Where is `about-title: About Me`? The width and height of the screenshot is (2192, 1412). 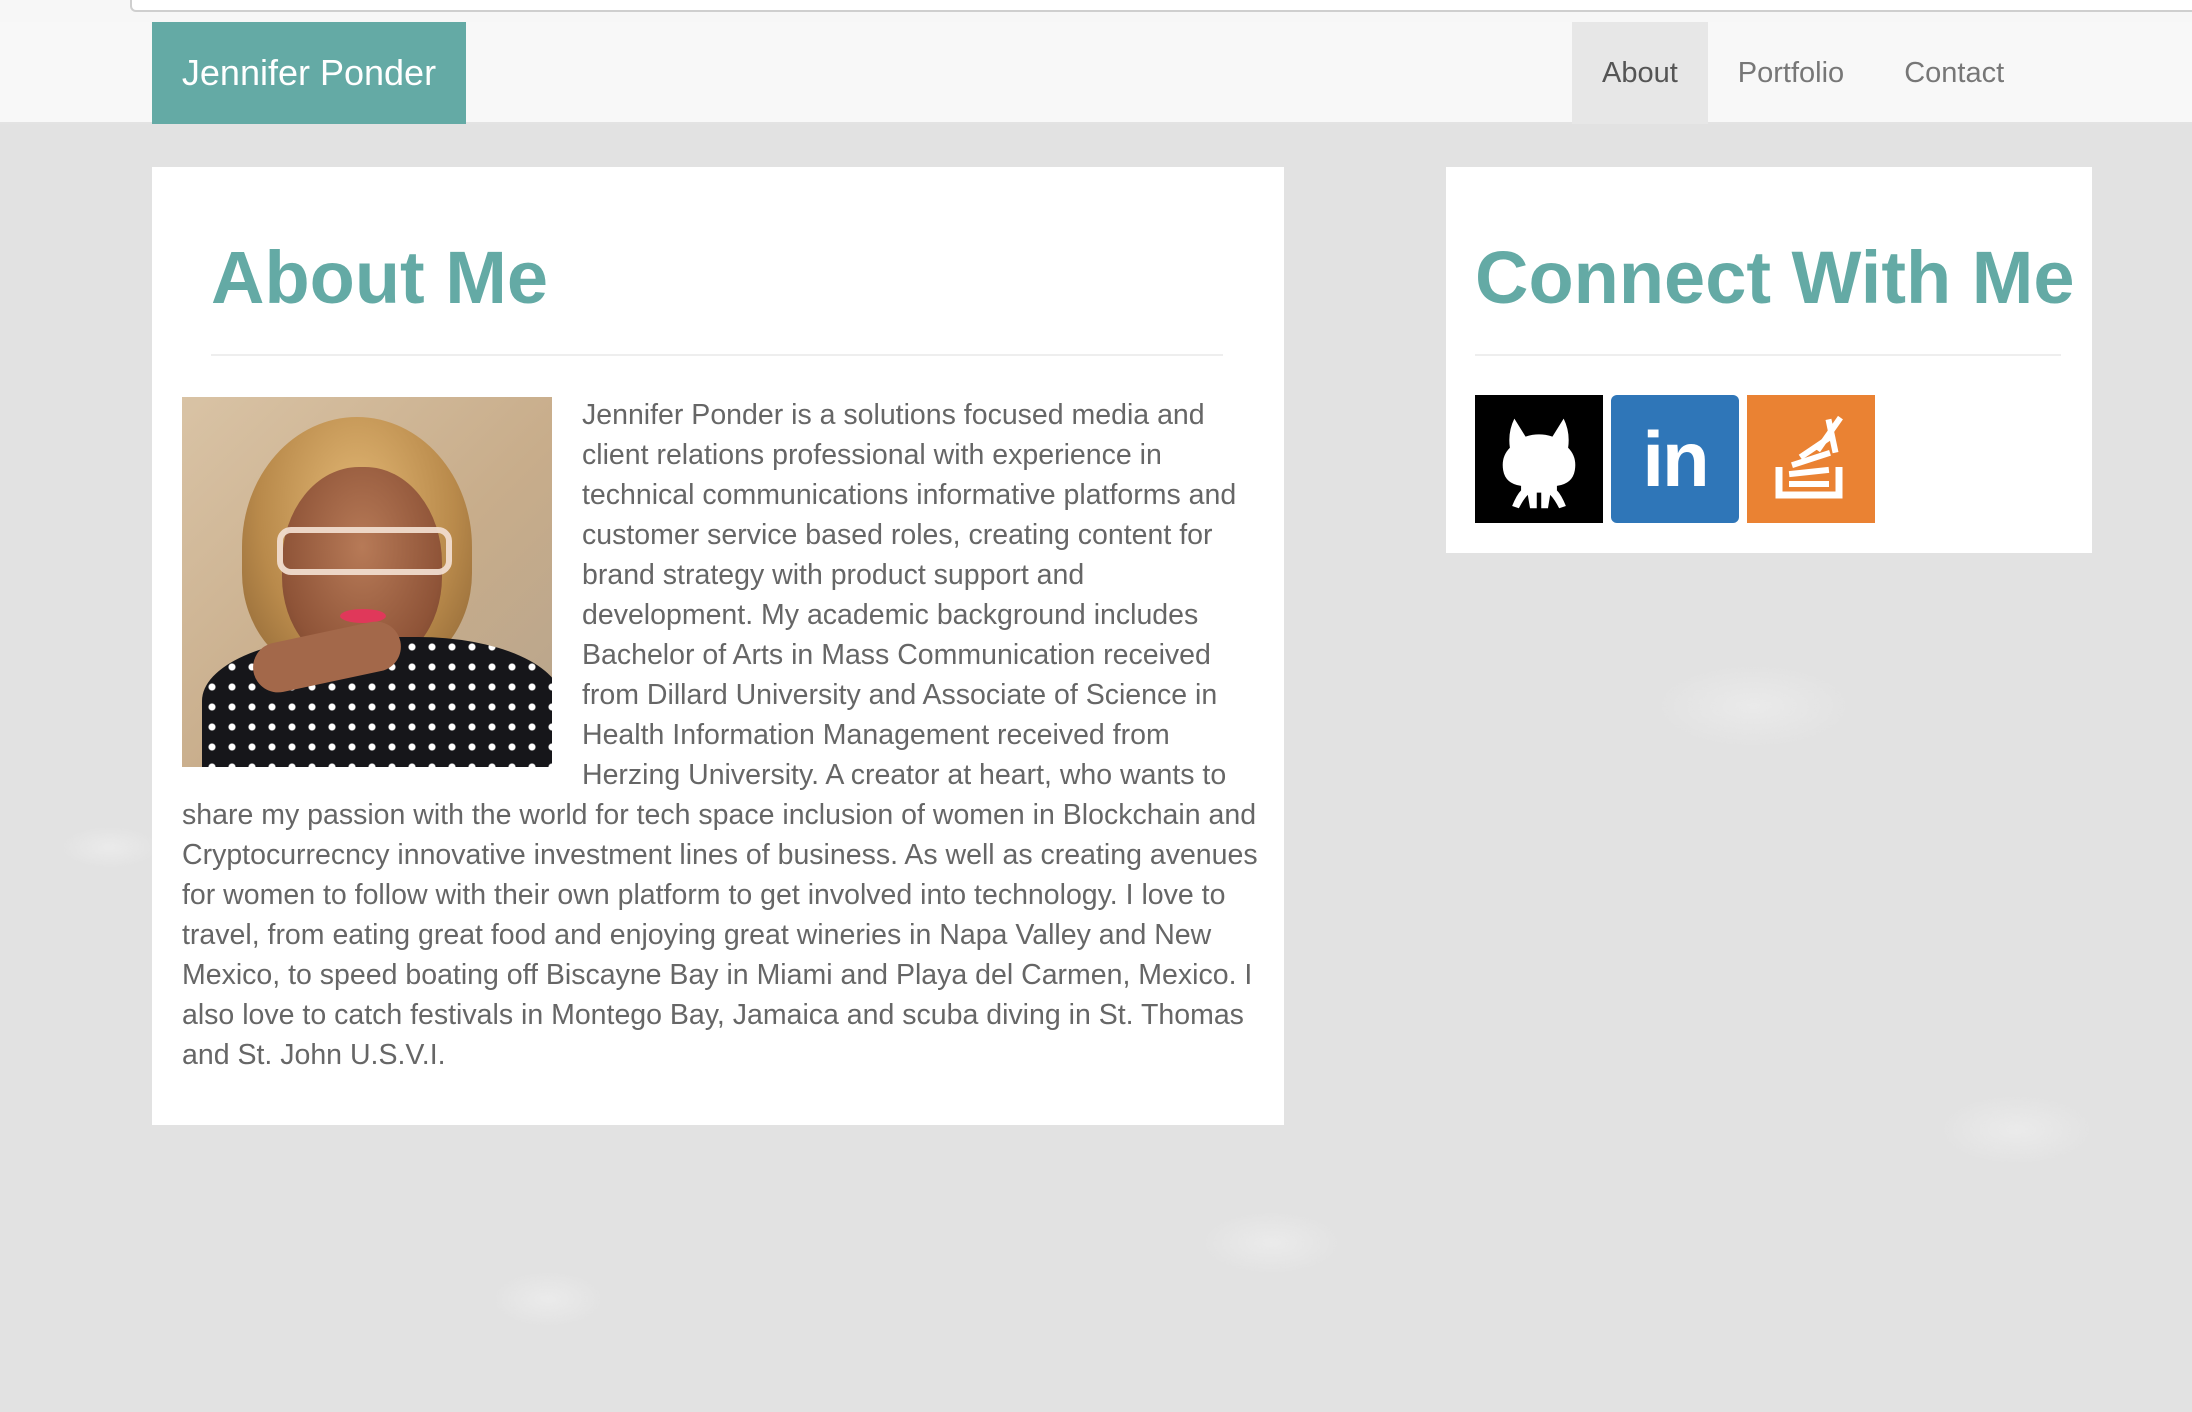 about-title: About Me is located at coordinates (380, 277).